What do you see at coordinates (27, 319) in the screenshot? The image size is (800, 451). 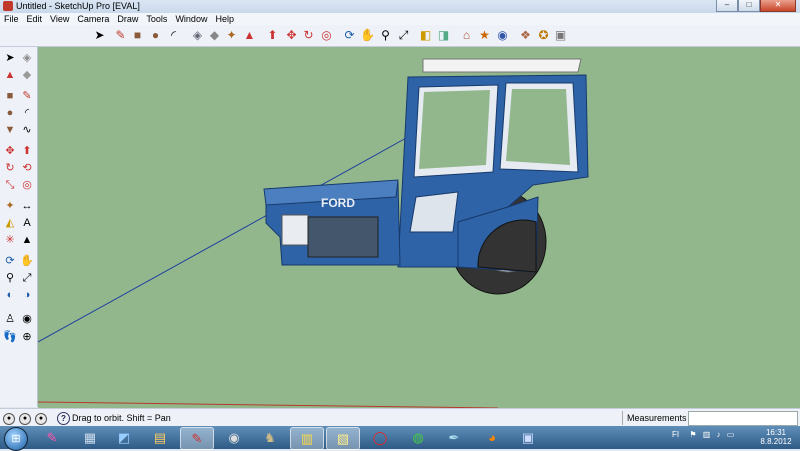 I see `look-around-icon: ◉` at bounding box center [27, 319].